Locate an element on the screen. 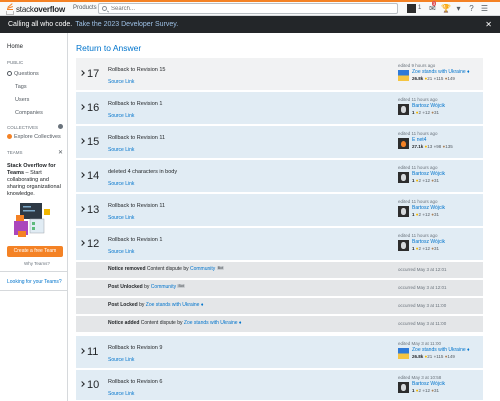 This screenshot has height=401, width=500. help-icon: ? is located at coordinates (471, 8).